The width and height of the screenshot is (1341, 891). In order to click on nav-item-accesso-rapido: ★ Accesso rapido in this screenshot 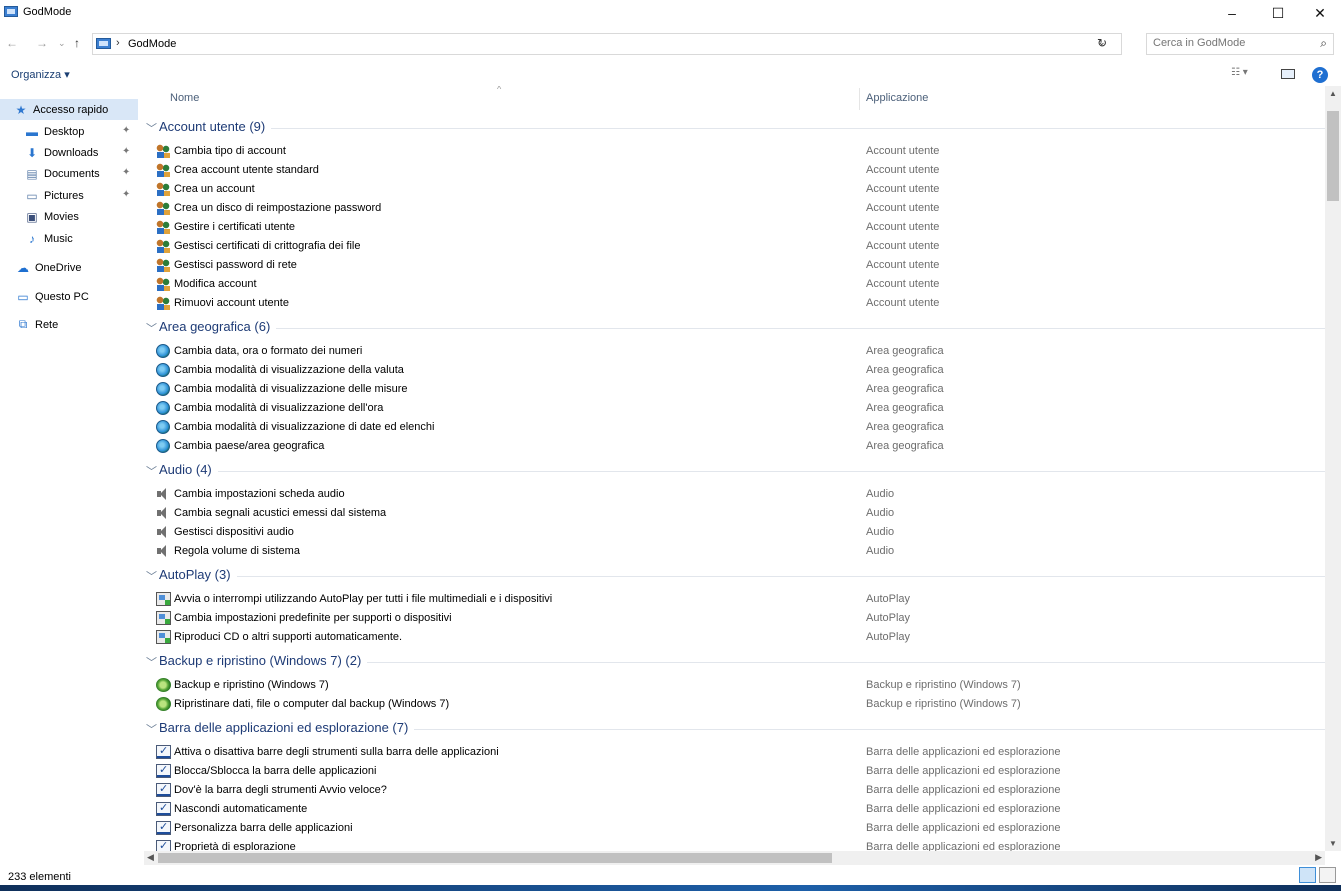, I will do `click(69, 109)`.